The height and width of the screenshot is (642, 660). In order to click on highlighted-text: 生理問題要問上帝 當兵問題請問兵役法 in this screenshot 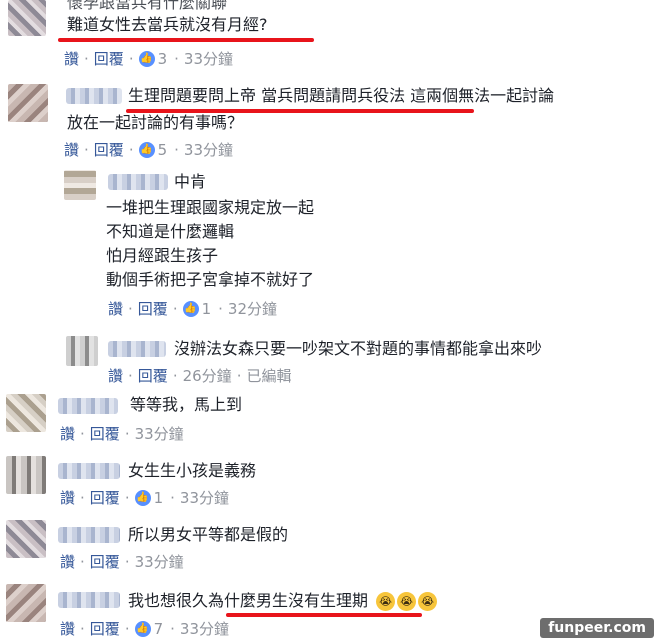, I will do `click(267, 95)`.